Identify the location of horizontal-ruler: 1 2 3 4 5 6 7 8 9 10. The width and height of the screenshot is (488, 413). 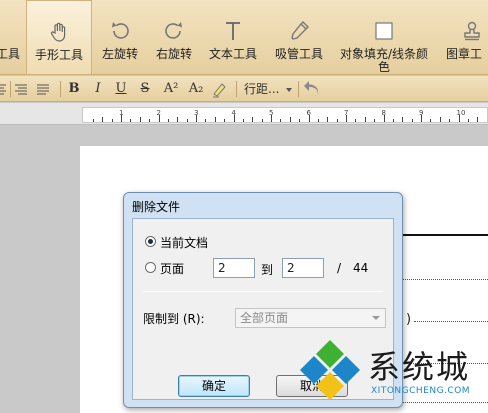
(244, 114).